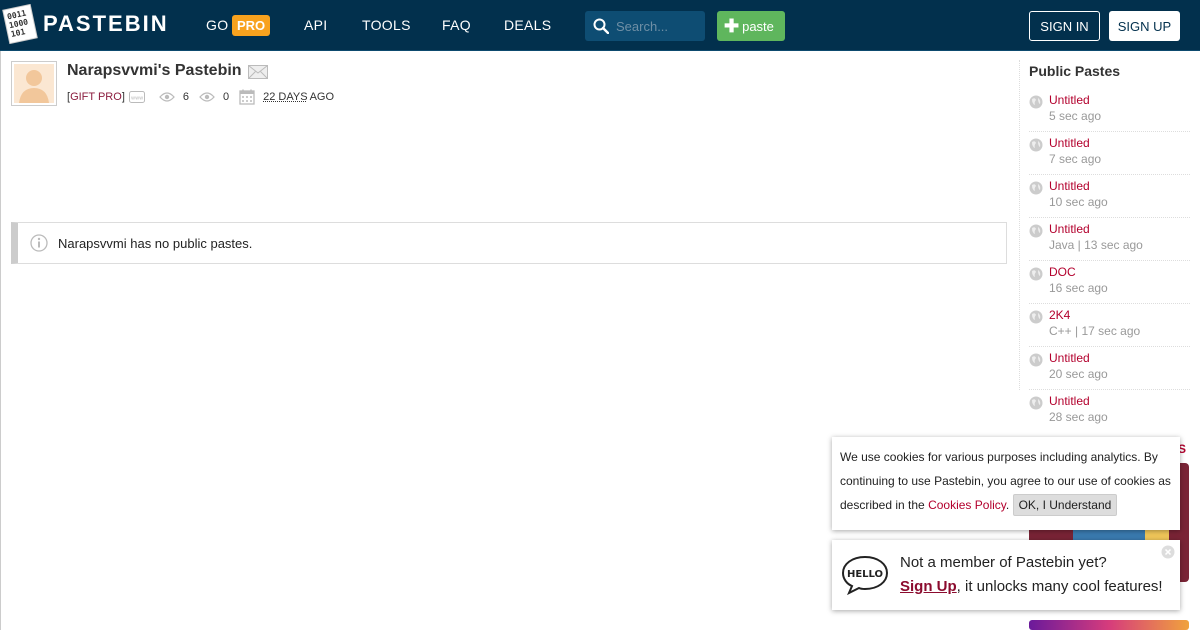 The width and height of the screenshot is (1200, 630). I want to click on paste-meta: 16 sec ago, so click(1078, 288).